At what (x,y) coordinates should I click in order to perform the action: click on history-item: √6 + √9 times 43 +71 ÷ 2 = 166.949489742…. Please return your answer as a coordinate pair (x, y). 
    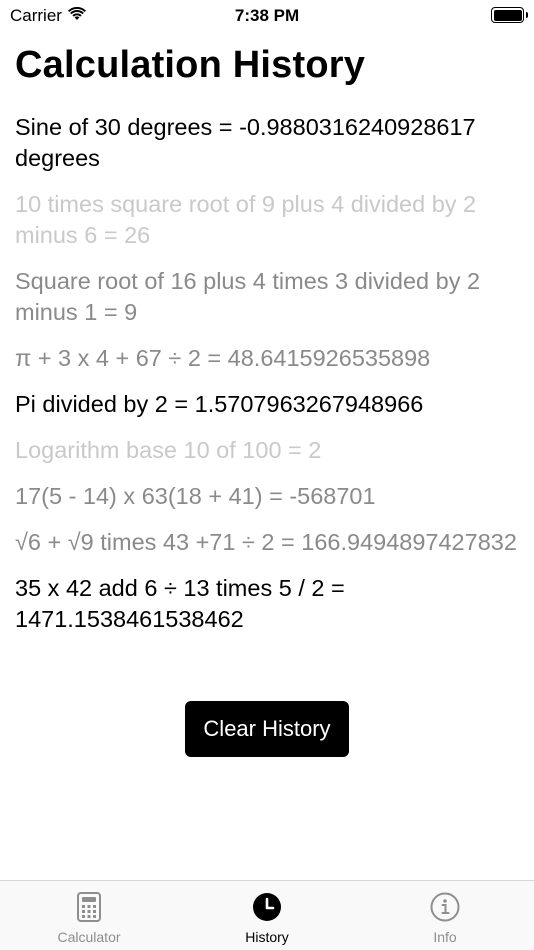
    Looking at the image, I should click on (266, 542).